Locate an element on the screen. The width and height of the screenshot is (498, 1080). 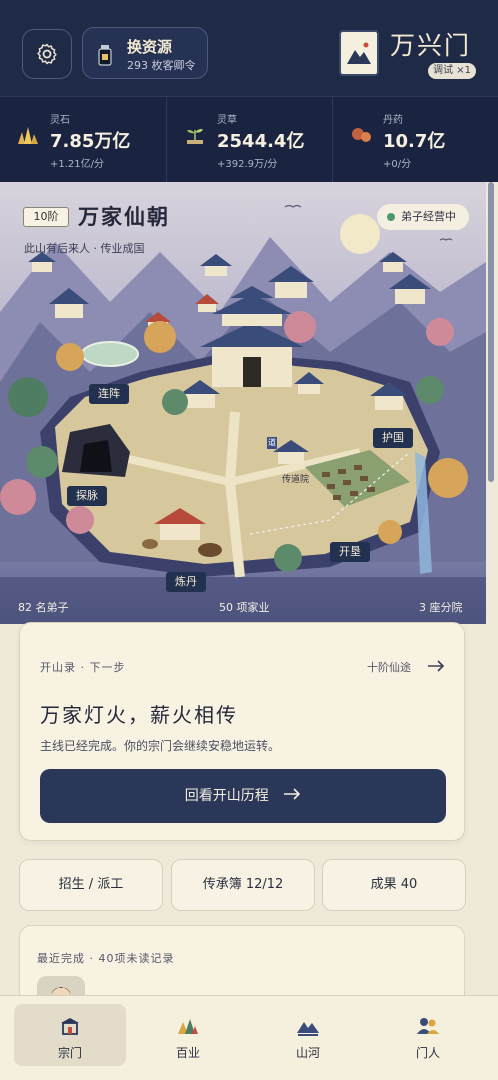
operation-status-pill: 弟子经营中 is located at coordinates (423, 217).